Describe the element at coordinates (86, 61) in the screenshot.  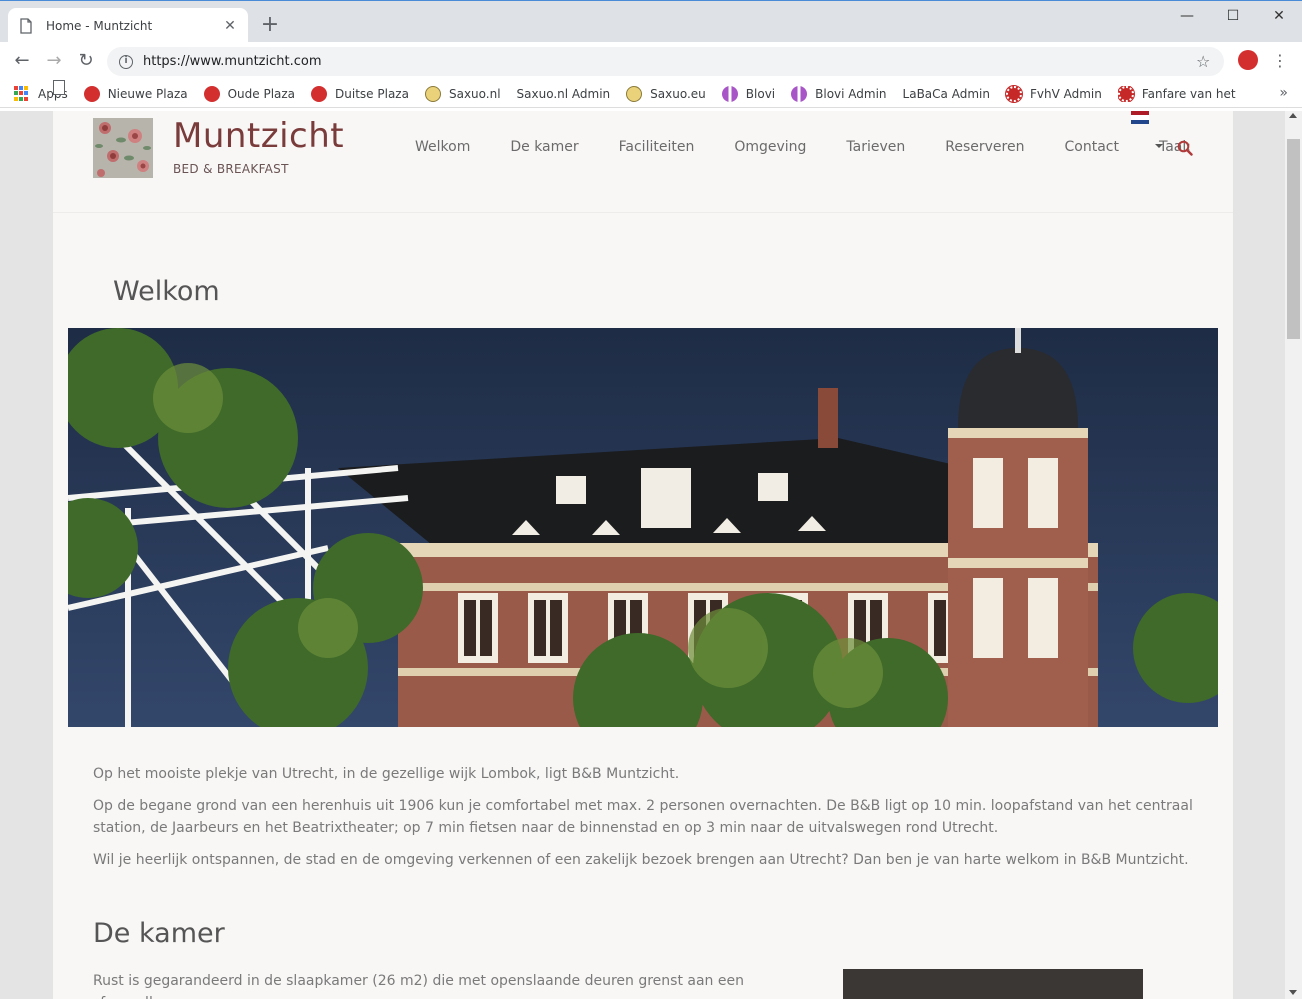
I see `reload-icon: ↻` at that location.